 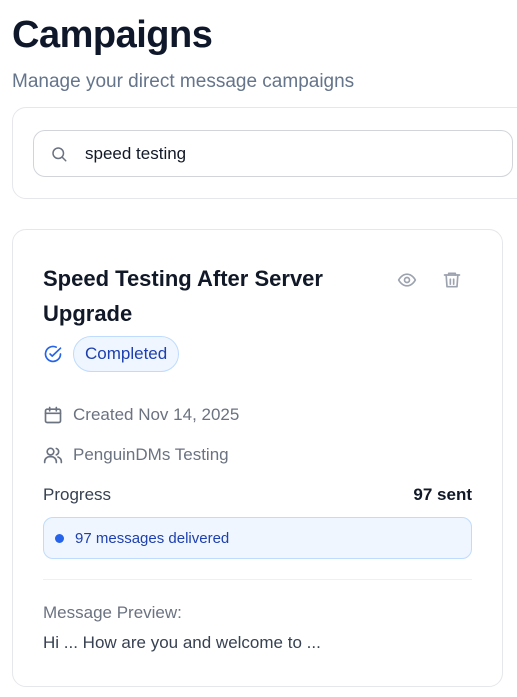 I want to click on trash-icon, so click(x=452, y=280).